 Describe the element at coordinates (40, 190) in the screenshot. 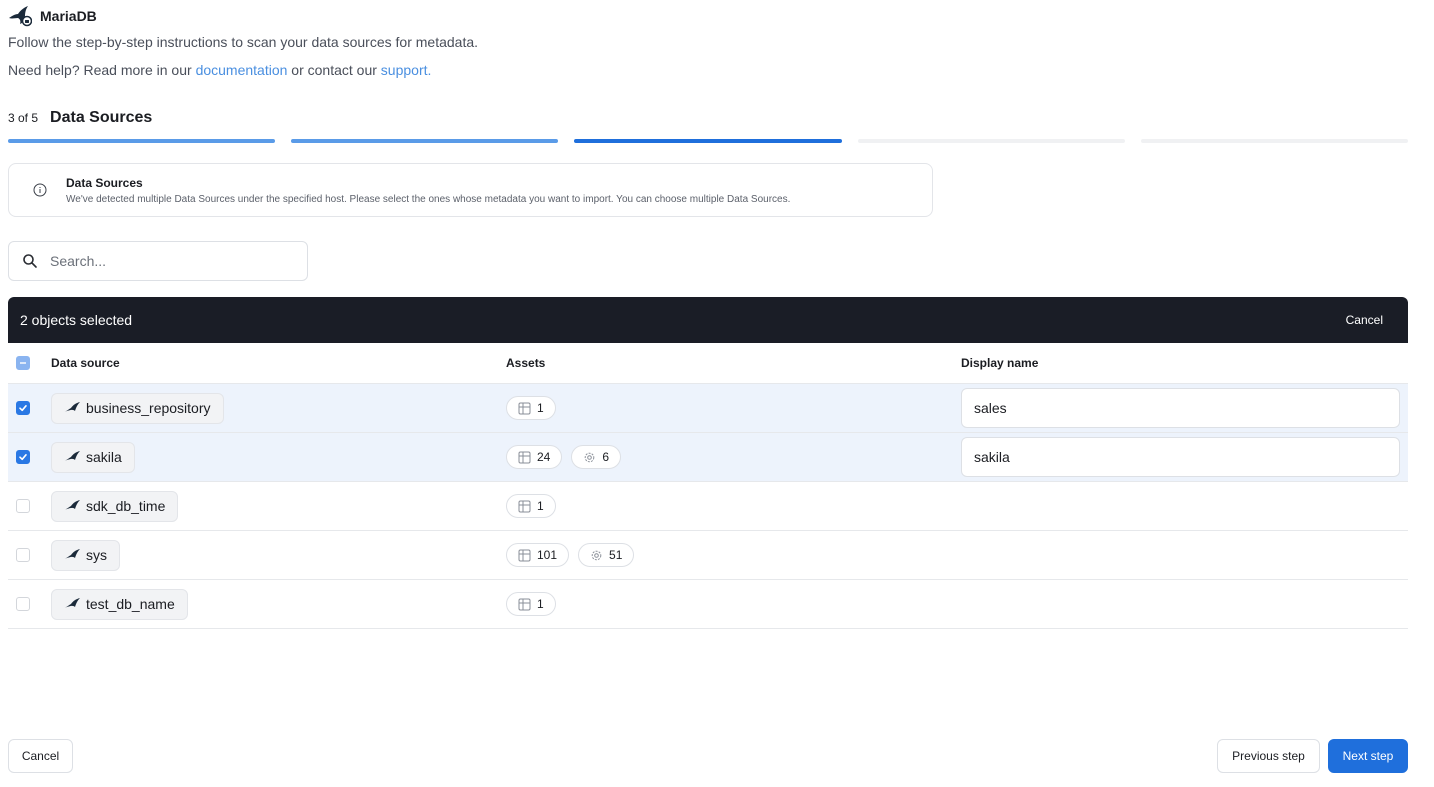

I see `info-icon` at that location.